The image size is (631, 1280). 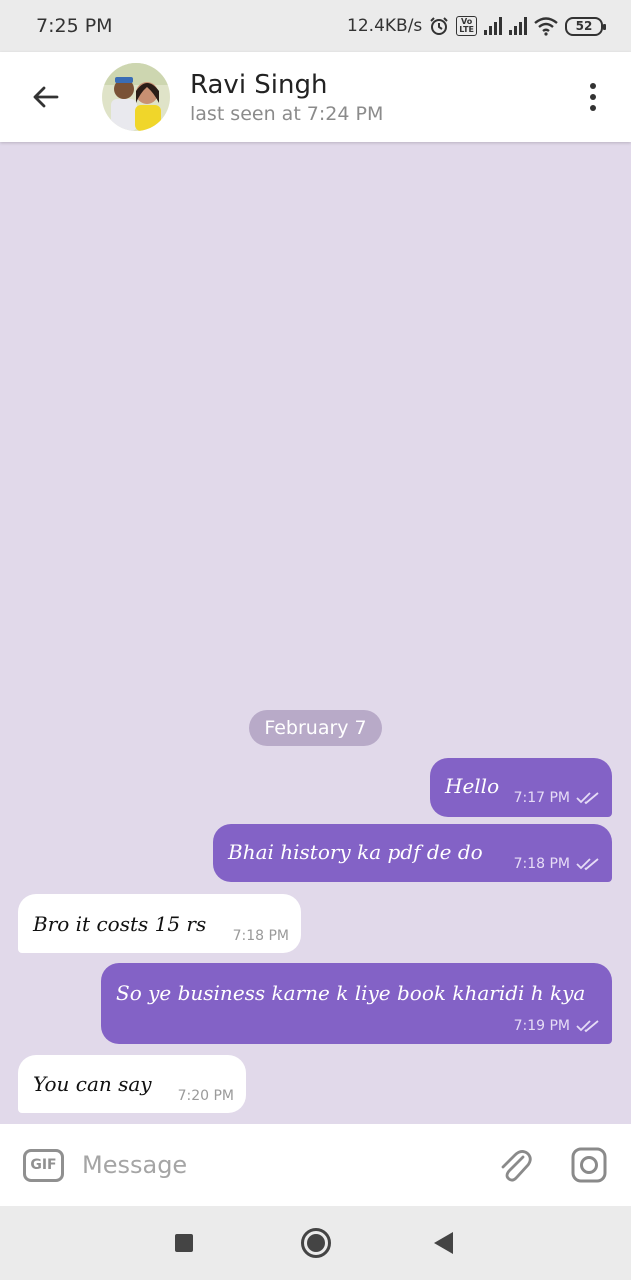 I want to click on attach-button, so click(x=515, y=1165).